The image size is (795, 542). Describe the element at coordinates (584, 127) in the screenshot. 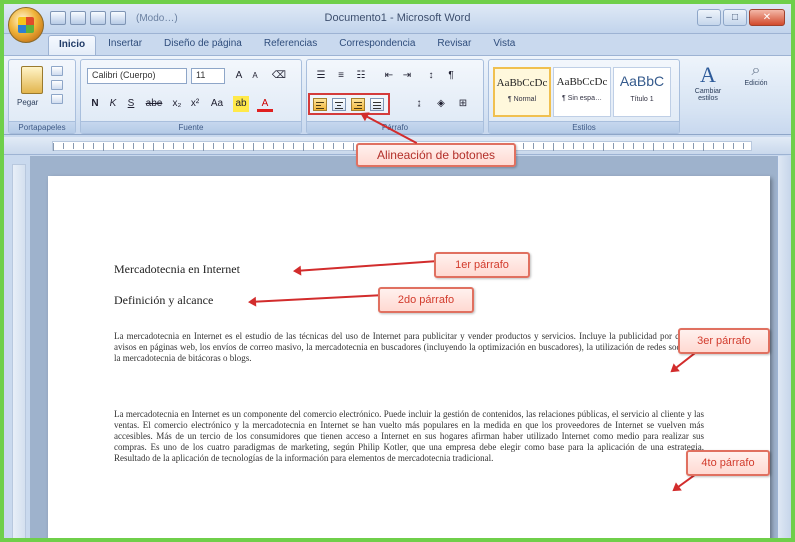

I see `styles-group-label: Estilos` at that location.